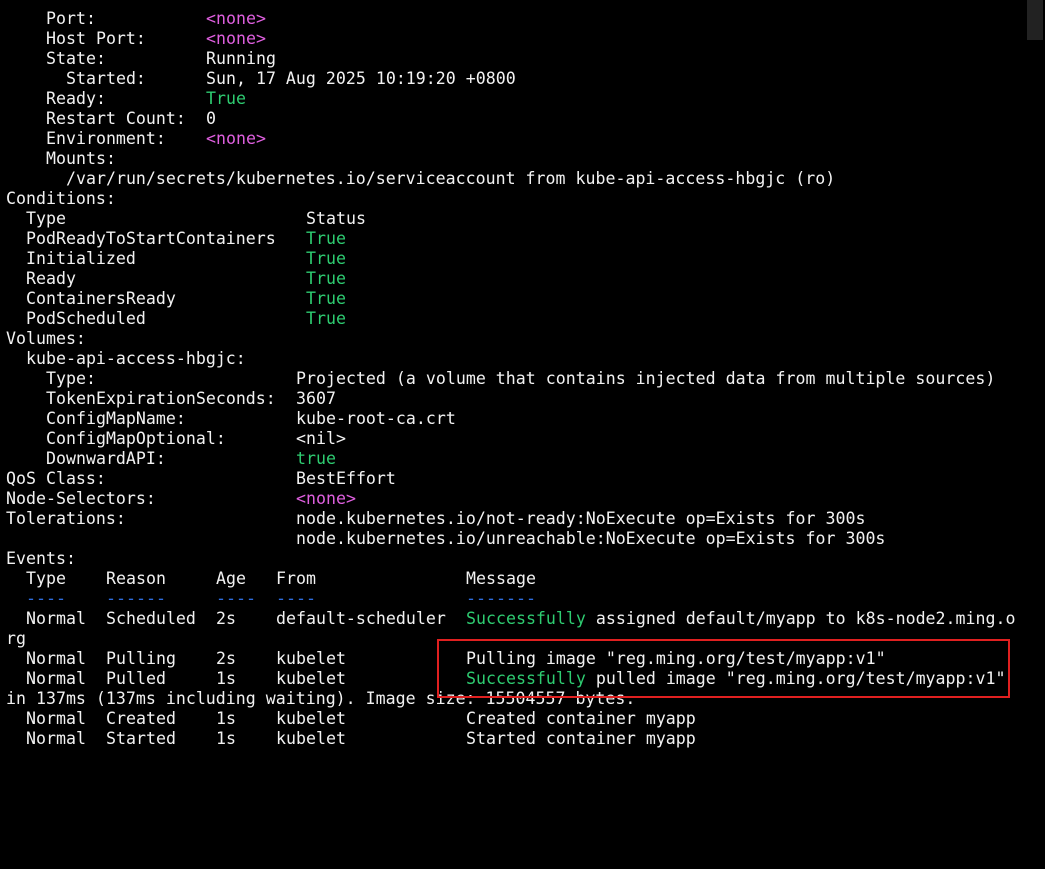 Image resolution: width=1045 pixels, height=869 pixels. What do you see at coordinates (1035, 20) in the screenshot?
I see `scrollbar-thumb` at bounding box center [1035, 20].